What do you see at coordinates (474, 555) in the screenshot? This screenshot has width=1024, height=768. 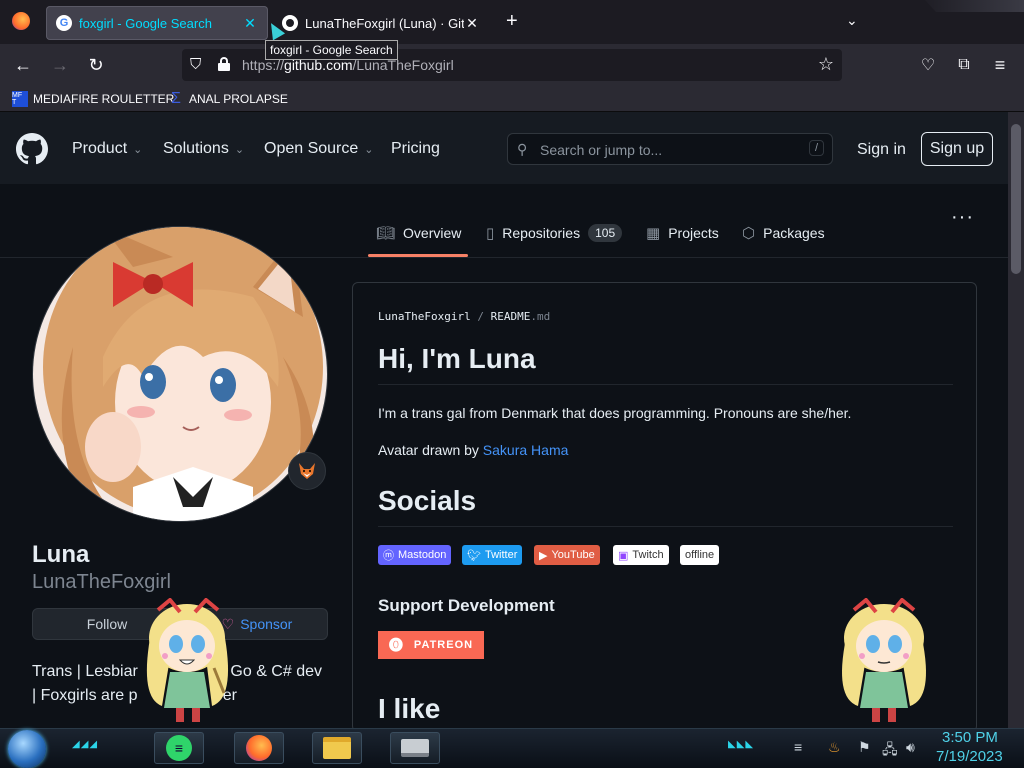 I see `twitter-icon: 🐦︎` at bounding box center [474, 555].